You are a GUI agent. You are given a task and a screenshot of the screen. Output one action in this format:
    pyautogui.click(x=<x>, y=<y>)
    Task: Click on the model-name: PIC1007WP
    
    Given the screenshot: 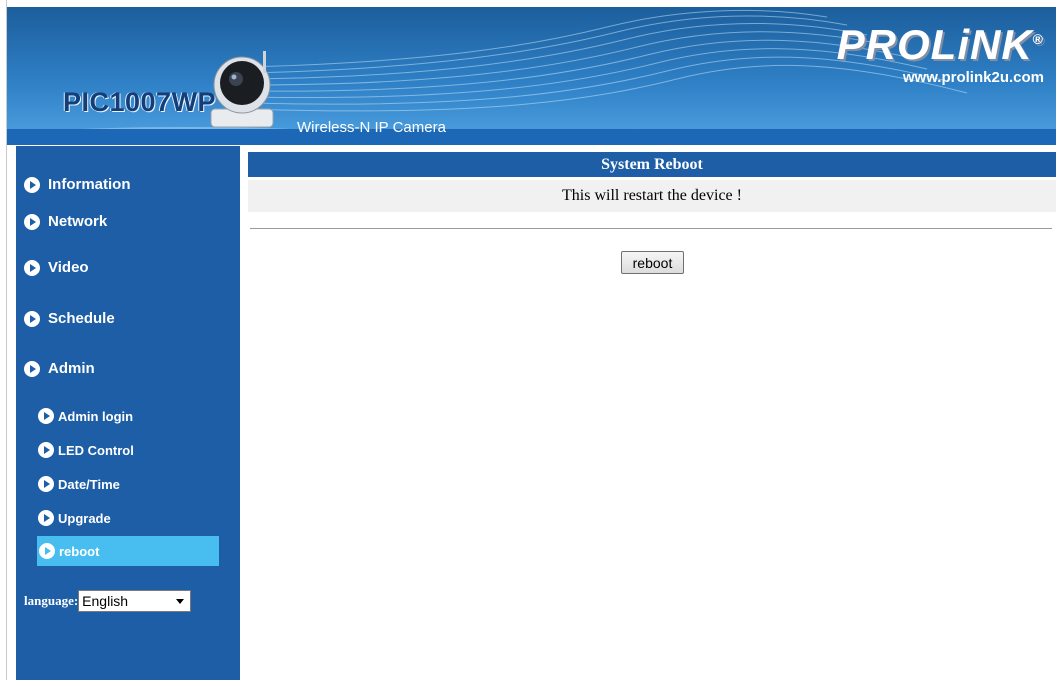 What is the action you would take?
    pyautogui.click(x=140, y=102)
    